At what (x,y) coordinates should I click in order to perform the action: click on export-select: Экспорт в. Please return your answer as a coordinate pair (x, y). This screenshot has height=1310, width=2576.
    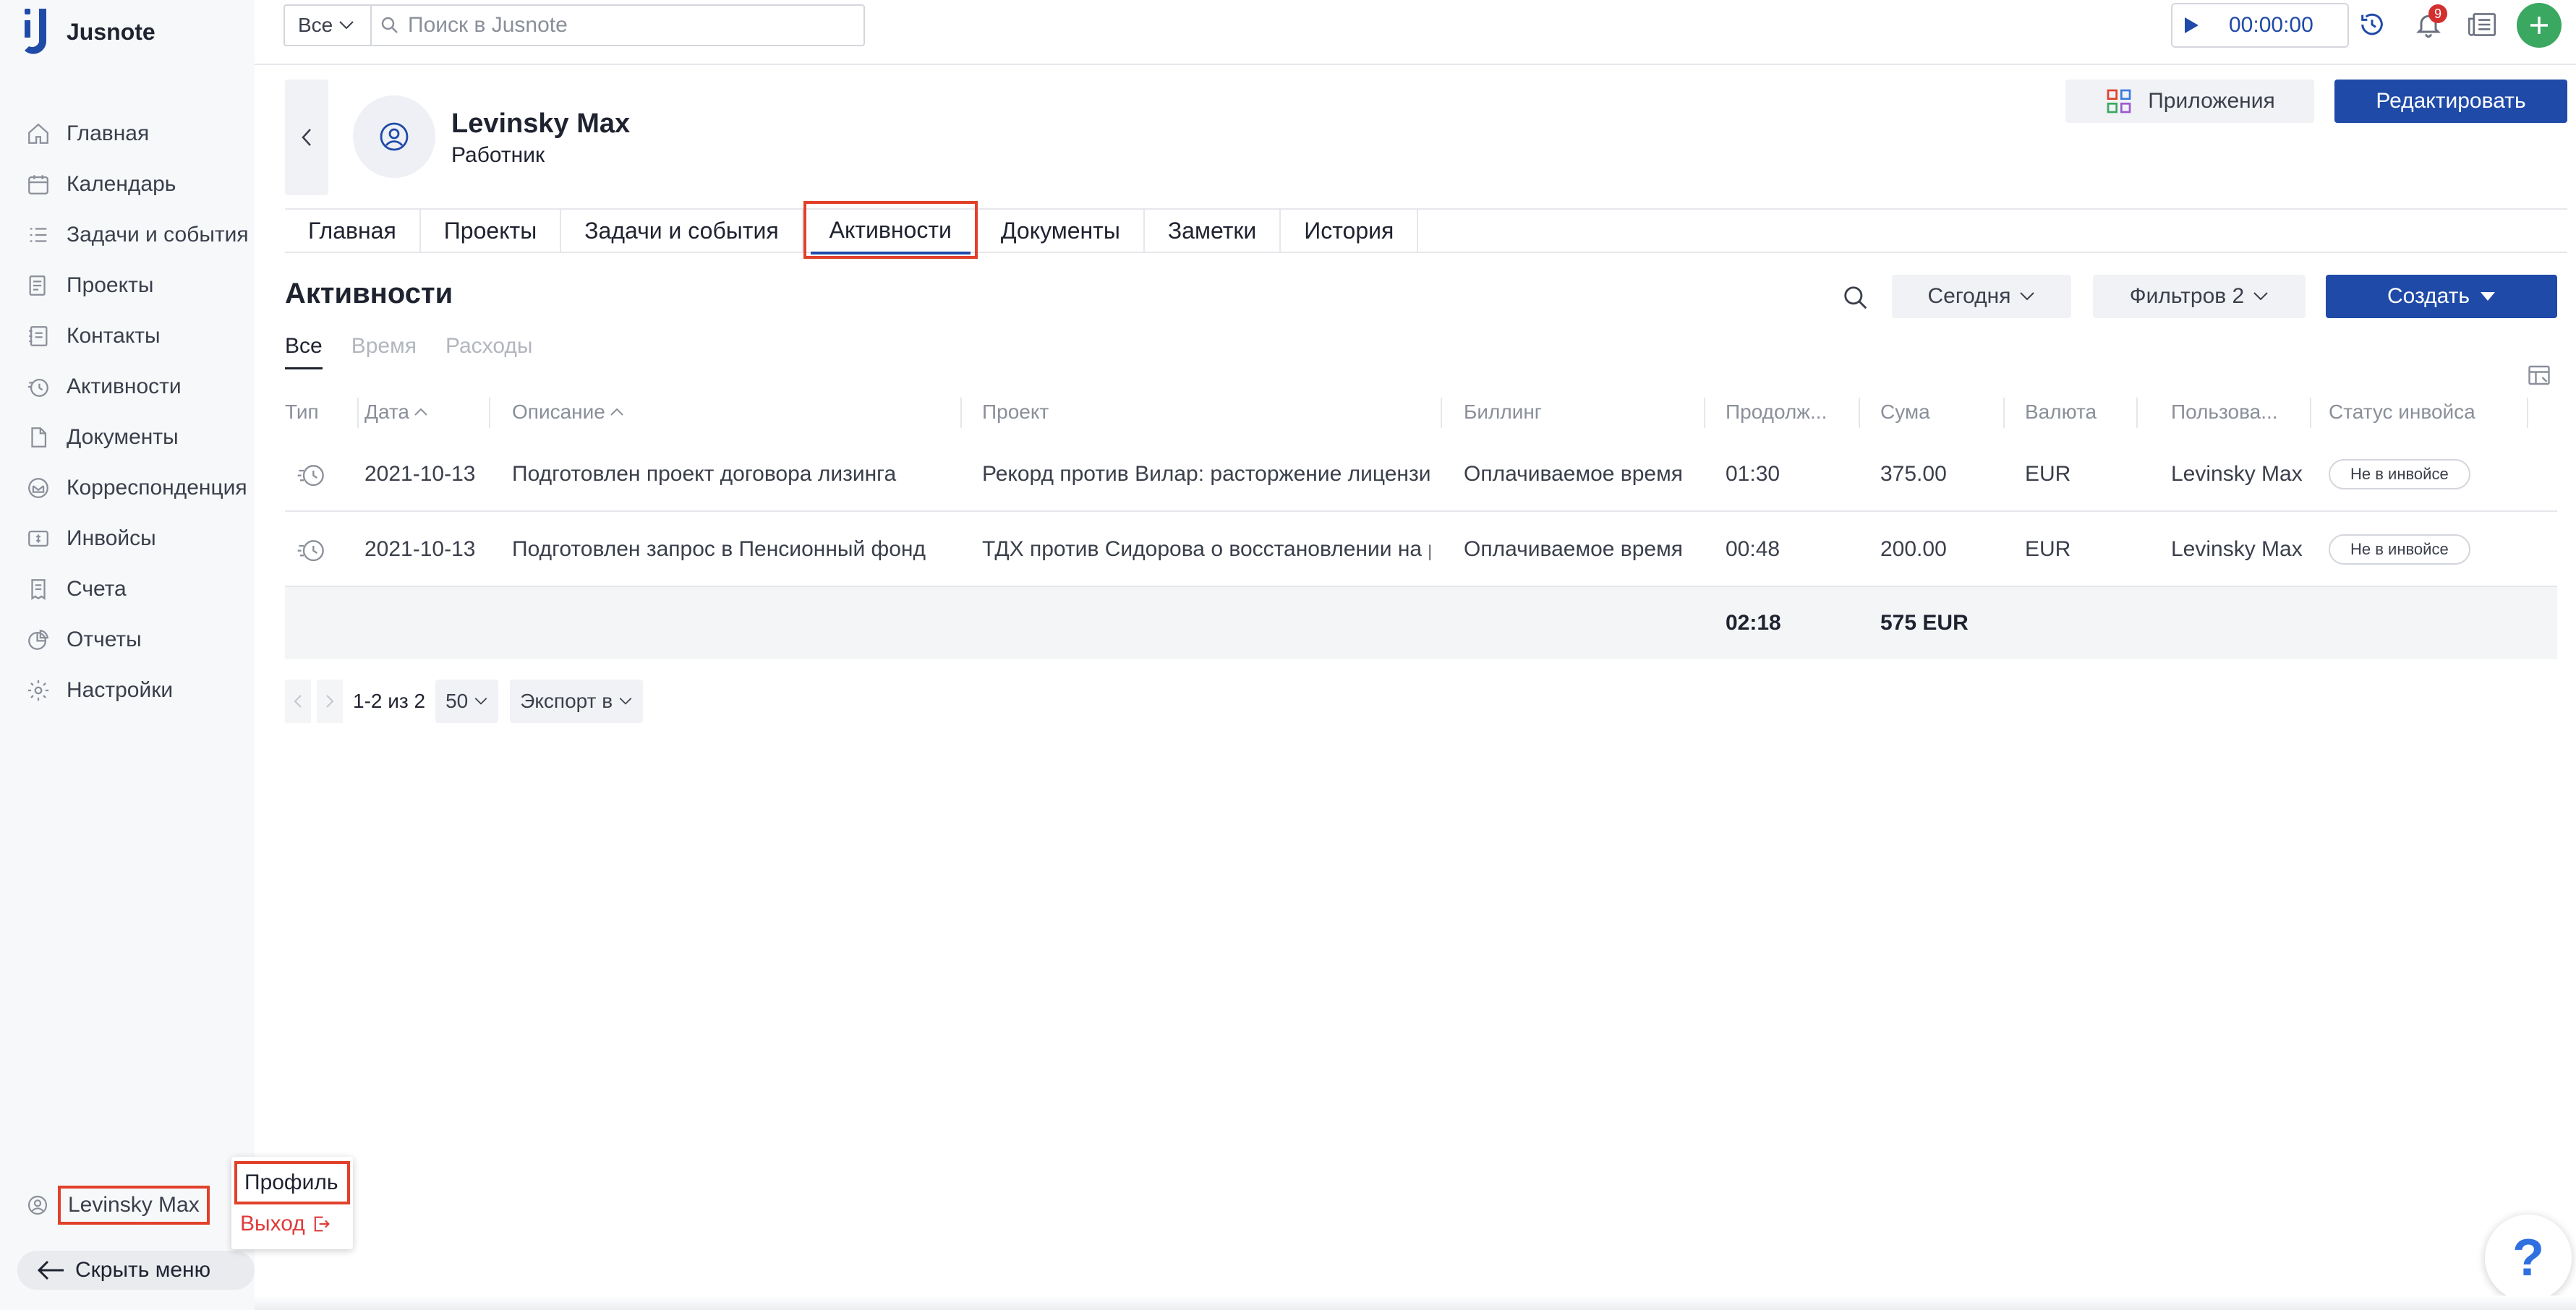
    Looking at the image, I should click on (577, 701).